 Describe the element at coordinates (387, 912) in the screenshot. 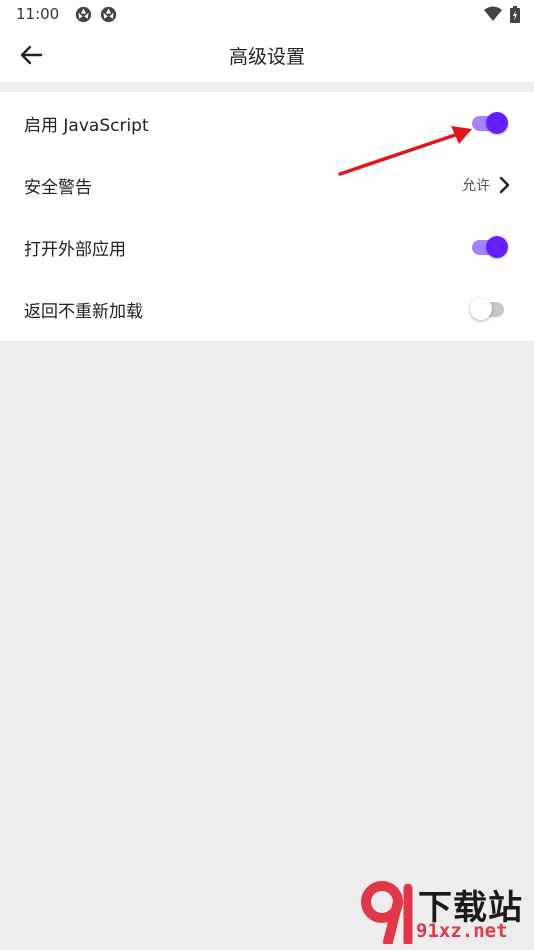

I see `watermark-logo-icon` at that location.